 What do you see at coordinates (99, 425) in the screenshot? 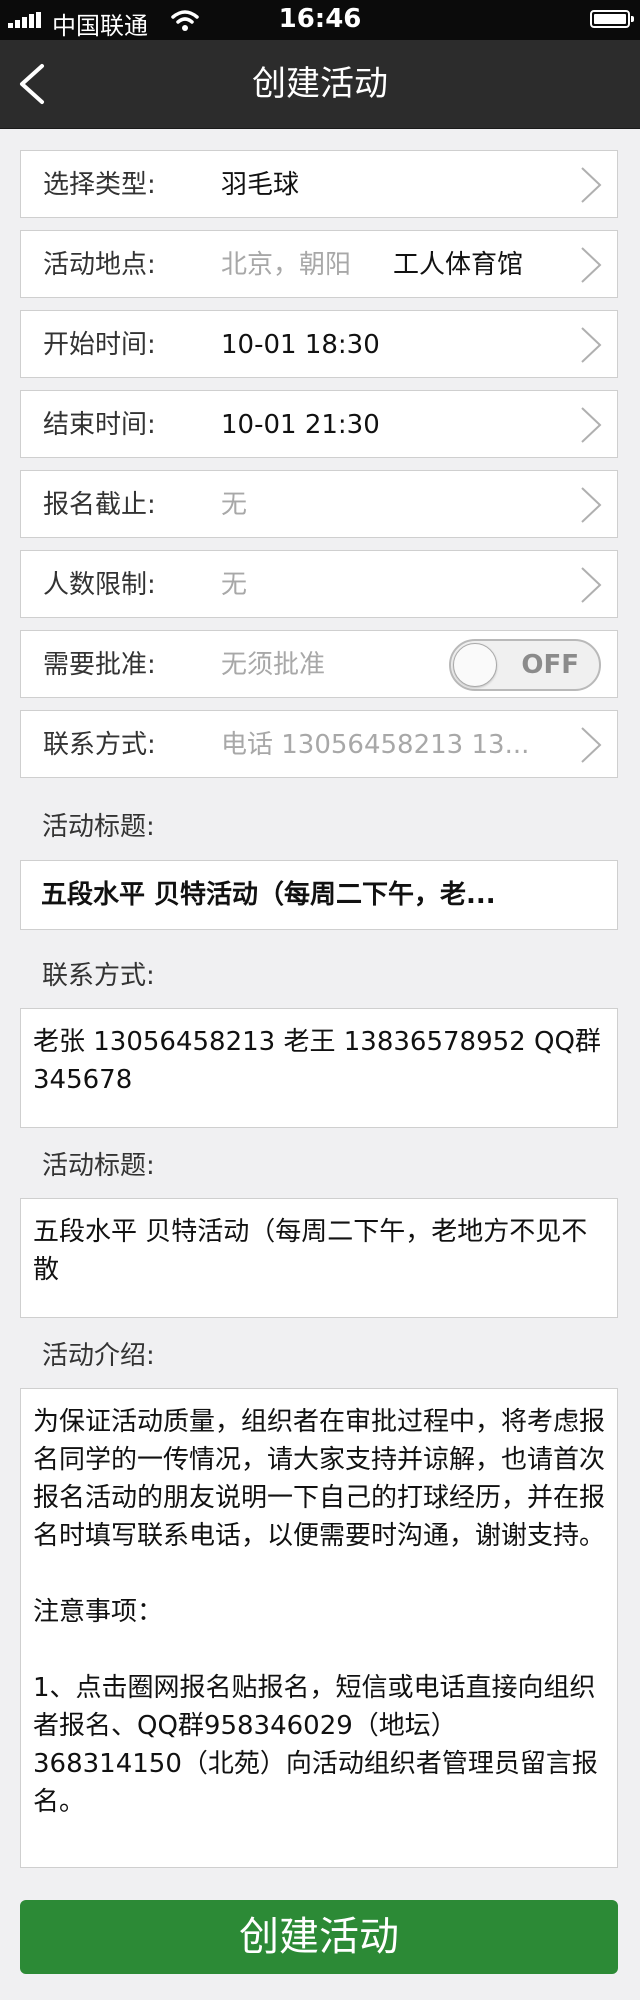
I see `row-label: 结束时间:` at bounding box center [99, 425].